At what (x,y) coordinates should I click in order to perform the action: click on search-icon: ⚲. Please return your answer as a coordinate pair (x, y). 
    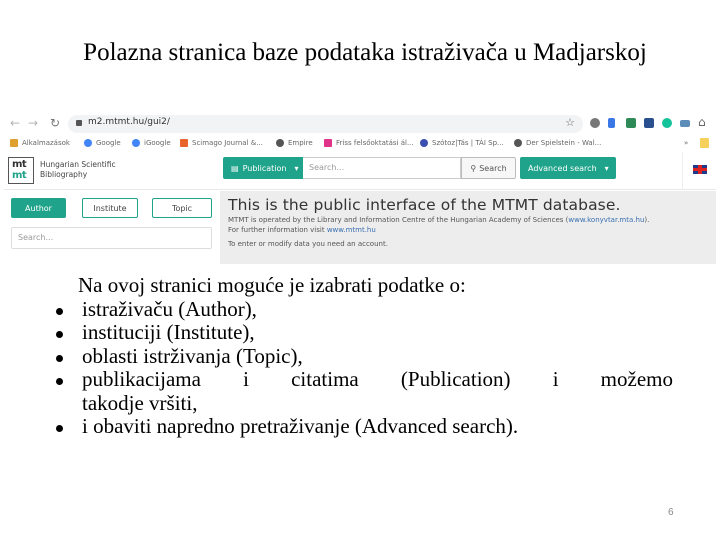
    Looking at the image, I should click on (473, 168).